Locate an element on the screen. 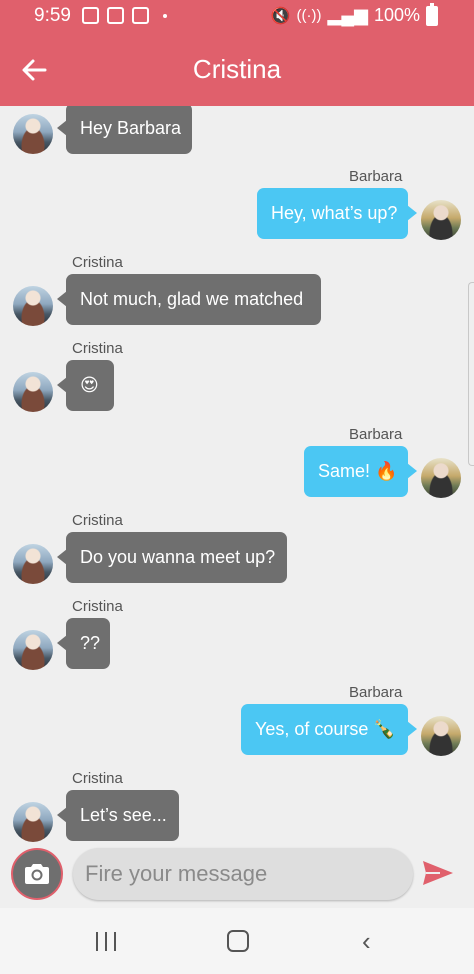  message-bubble: Do you wanna meet up? is located at coordinates (172, 557).